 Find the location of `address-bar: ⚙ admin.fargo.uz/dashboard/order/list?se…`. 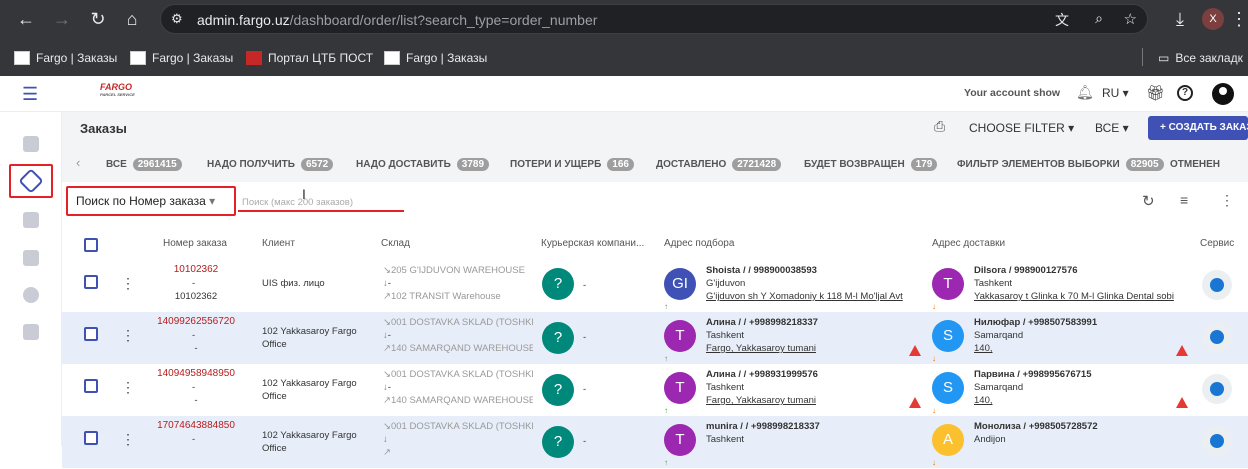

address-bar: ⚙ admin.fargo.uz/dashboard/order/list?se… is located at coordinates (654, 19).